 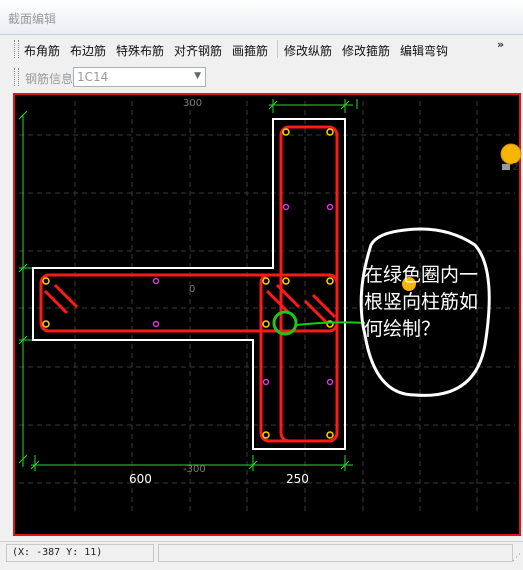 What do you see at coordinates (511, 156) in the screenshot?
I see `lightbulb-icon` at bounding box center [511, 156].